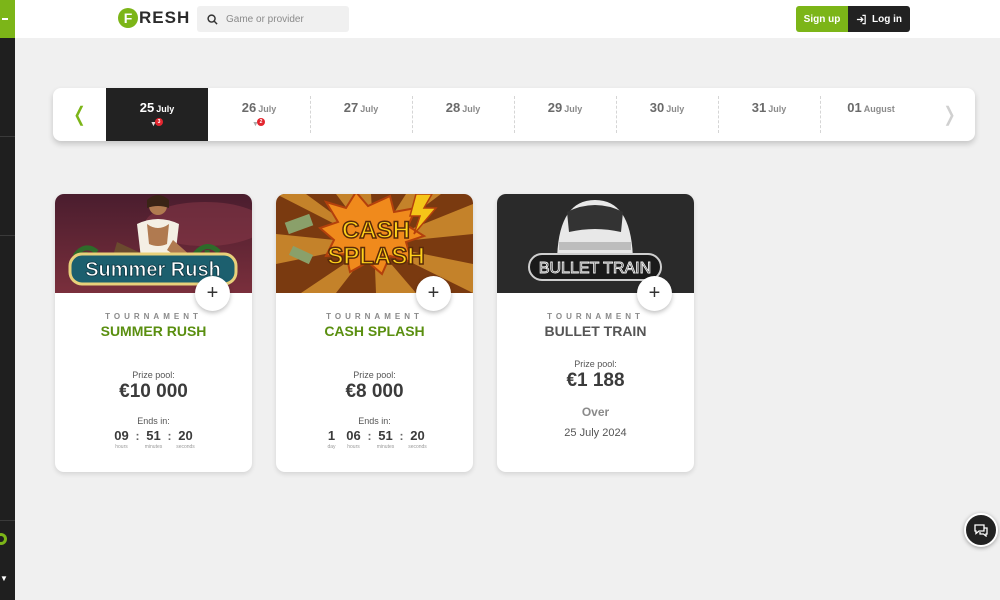 The width and height of the screenshot is (1000, 600). Describe the element at coordinates (121, 435) in the screenshot. I see `timer-value: 09` at that location.